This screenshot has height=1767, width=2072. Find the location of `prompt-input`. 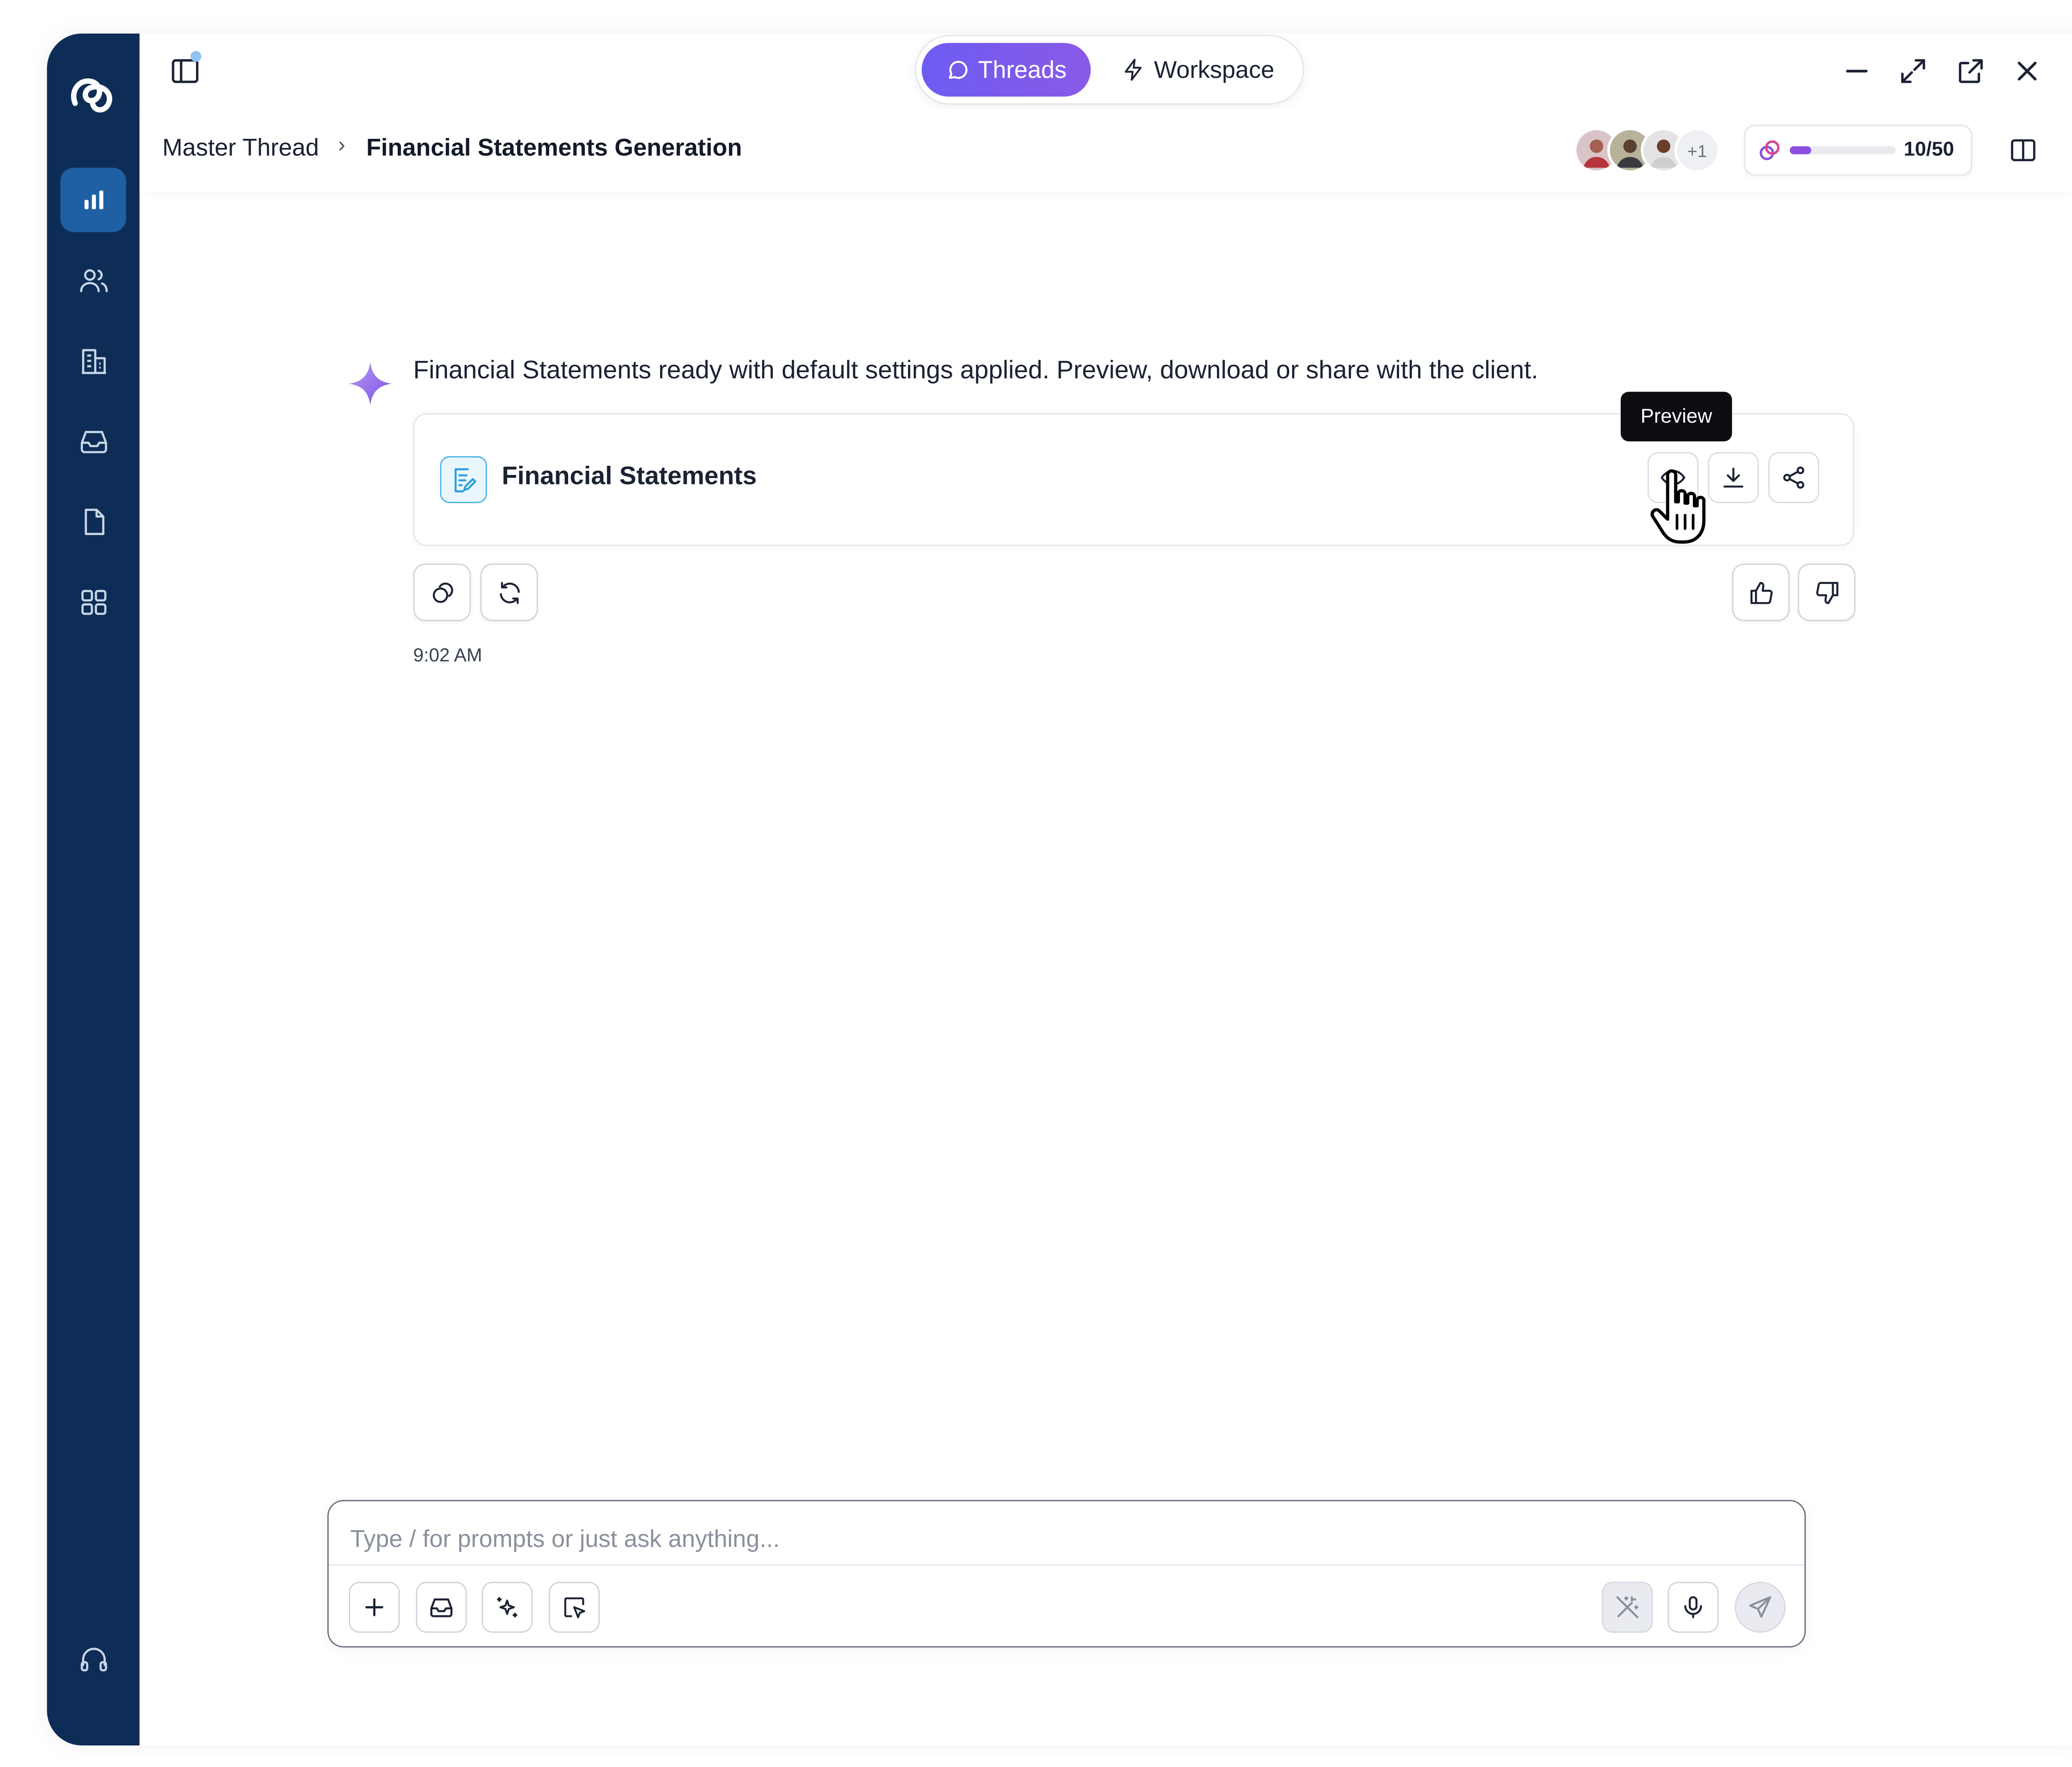

prompt-input is located at coordinates (1061, 1539).